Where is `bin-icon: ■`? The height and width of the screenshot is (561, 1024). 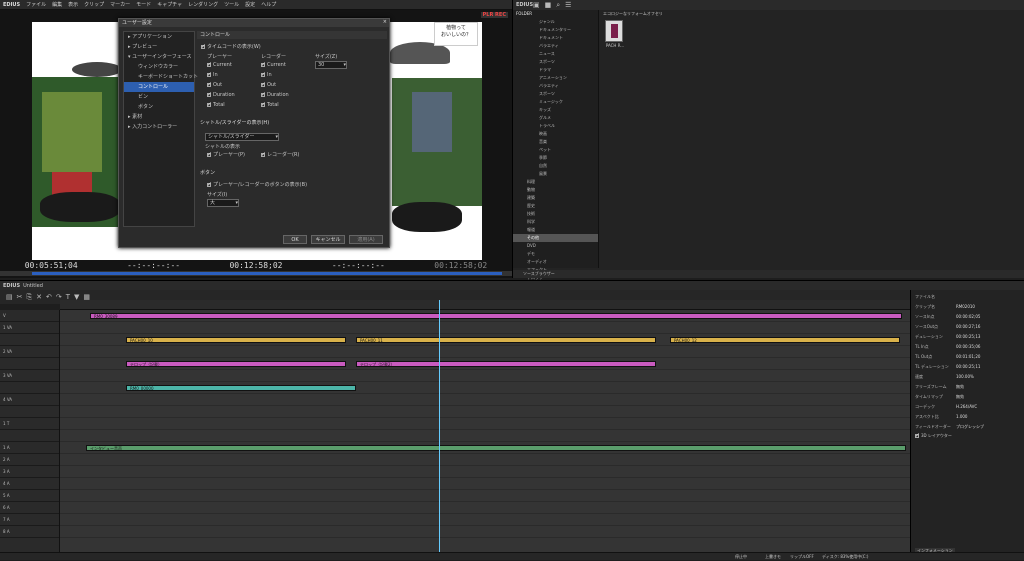 bin-icon: ■ is located at coordinates (548, 5).